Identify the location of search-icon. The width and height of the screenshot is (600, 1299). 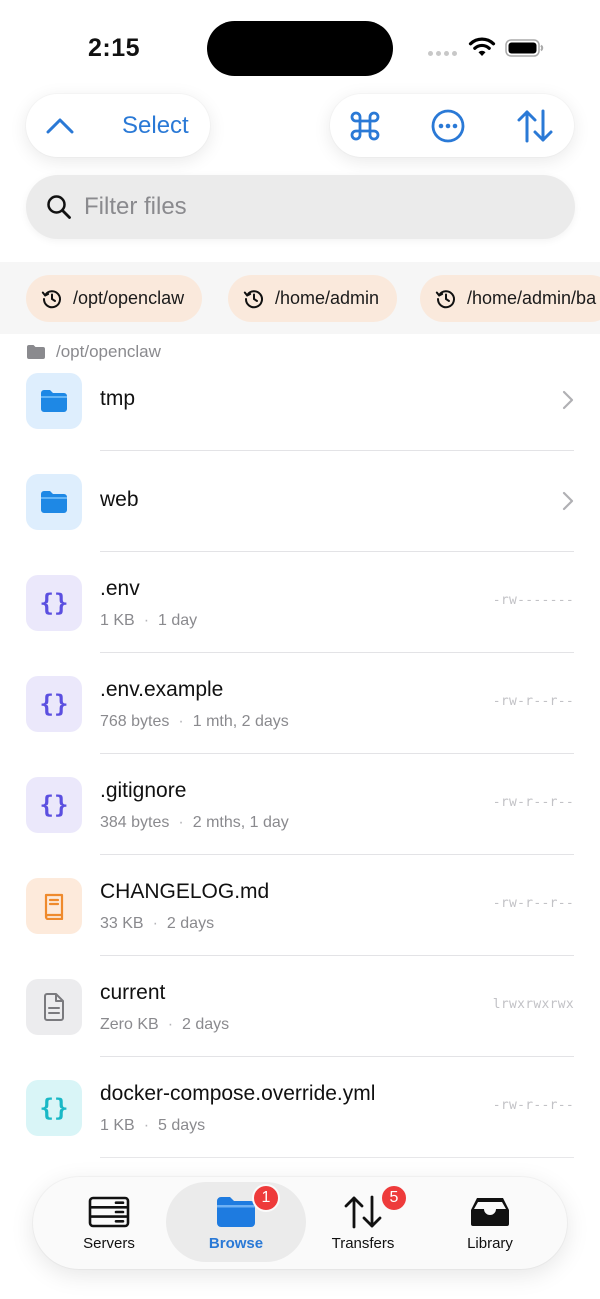
(59, 207).